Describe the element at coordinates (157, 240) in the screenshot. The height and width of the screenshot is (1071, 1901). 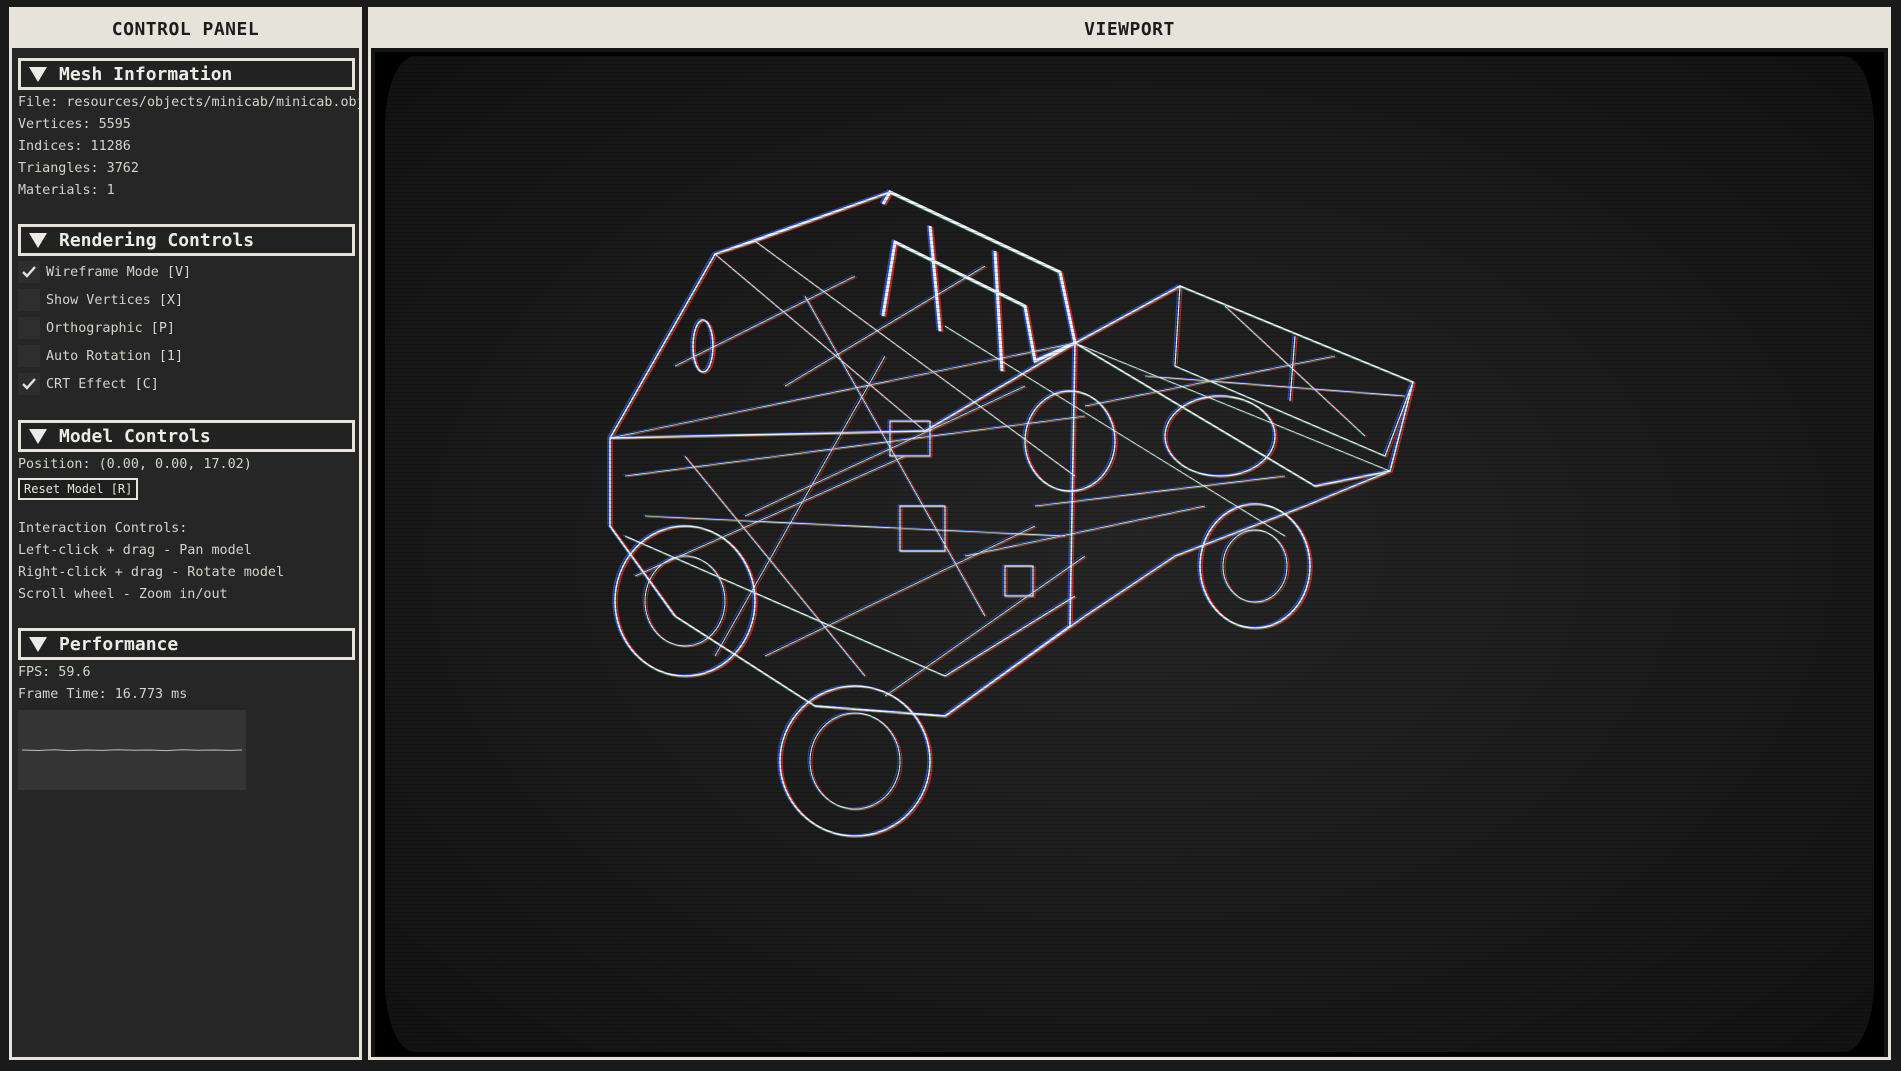
I see `rendering-controls-label: Rendering Controls` at that location.